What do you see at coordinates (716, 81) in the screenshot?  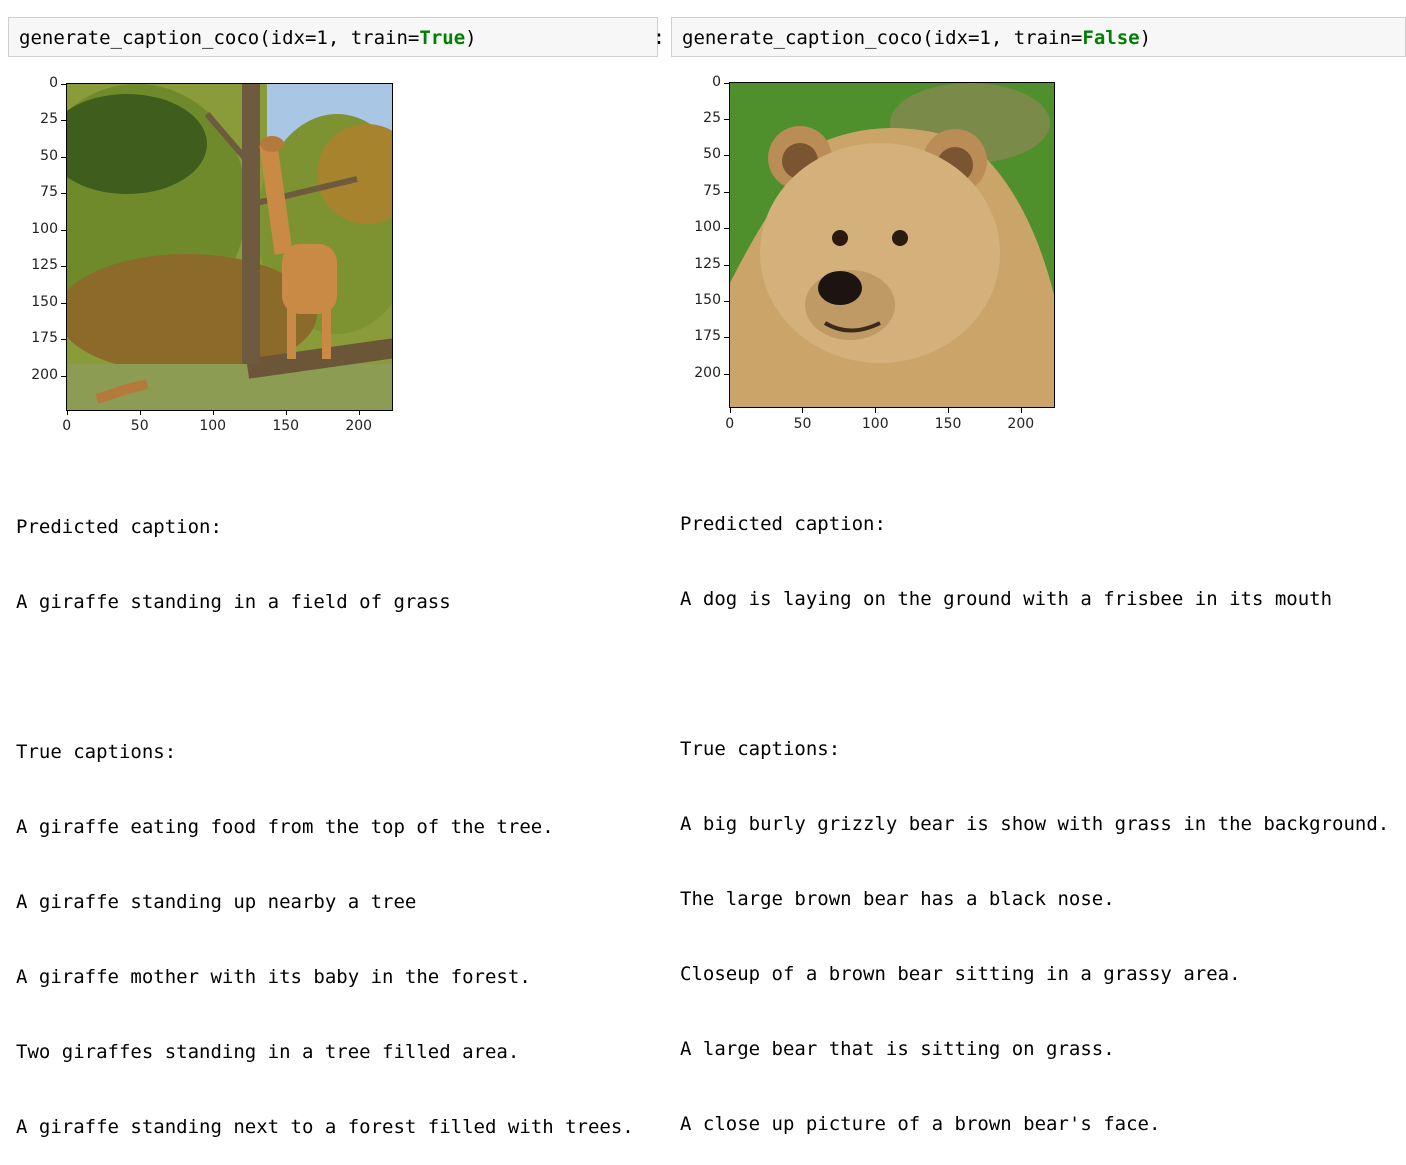 I see `right-y-tick-label: 0` at bounding box center [716, 81].